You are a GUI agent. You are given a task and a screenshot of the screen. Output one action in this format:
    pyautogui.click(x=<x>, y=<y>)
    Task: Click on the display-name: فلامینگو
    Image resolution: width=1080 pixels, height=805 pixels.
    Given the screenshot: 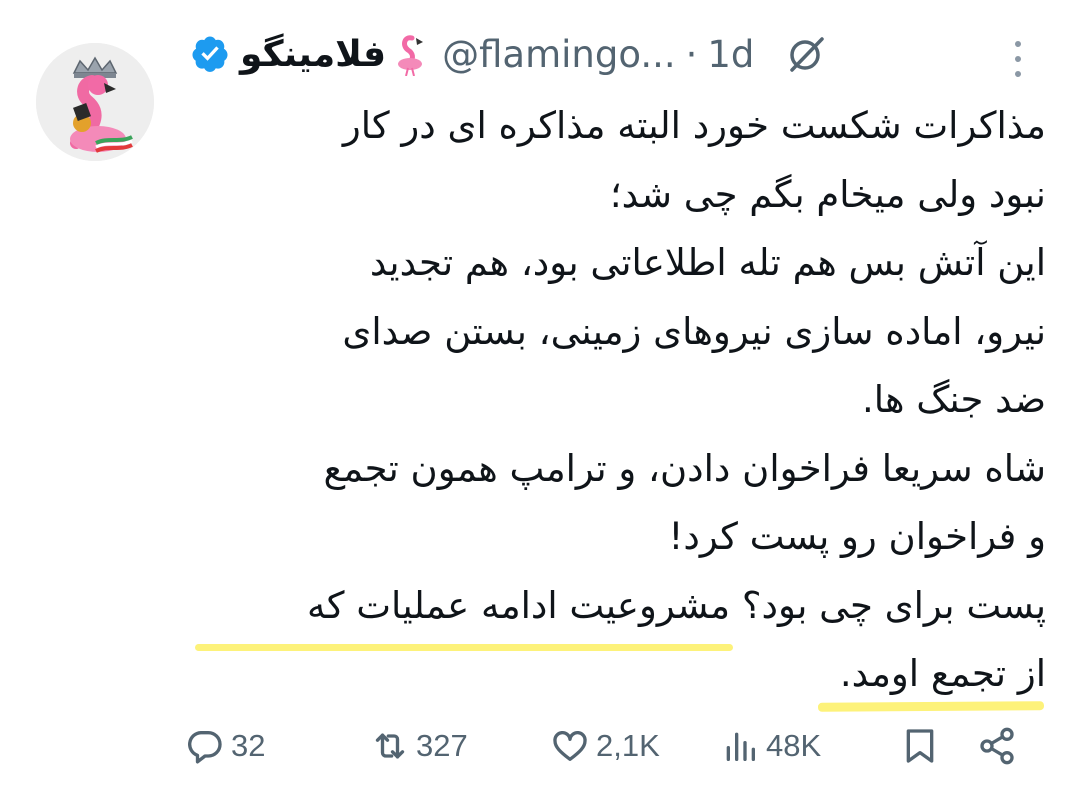 What is the action you would take?
    pyautogui.click(x=313, y=54)
    